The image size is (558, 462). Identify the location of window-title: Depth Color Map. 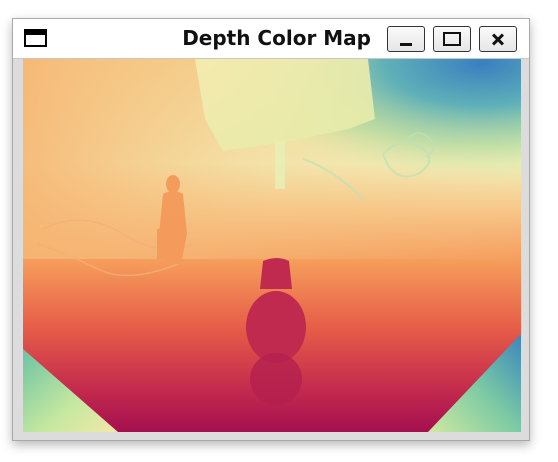
(276, 38).